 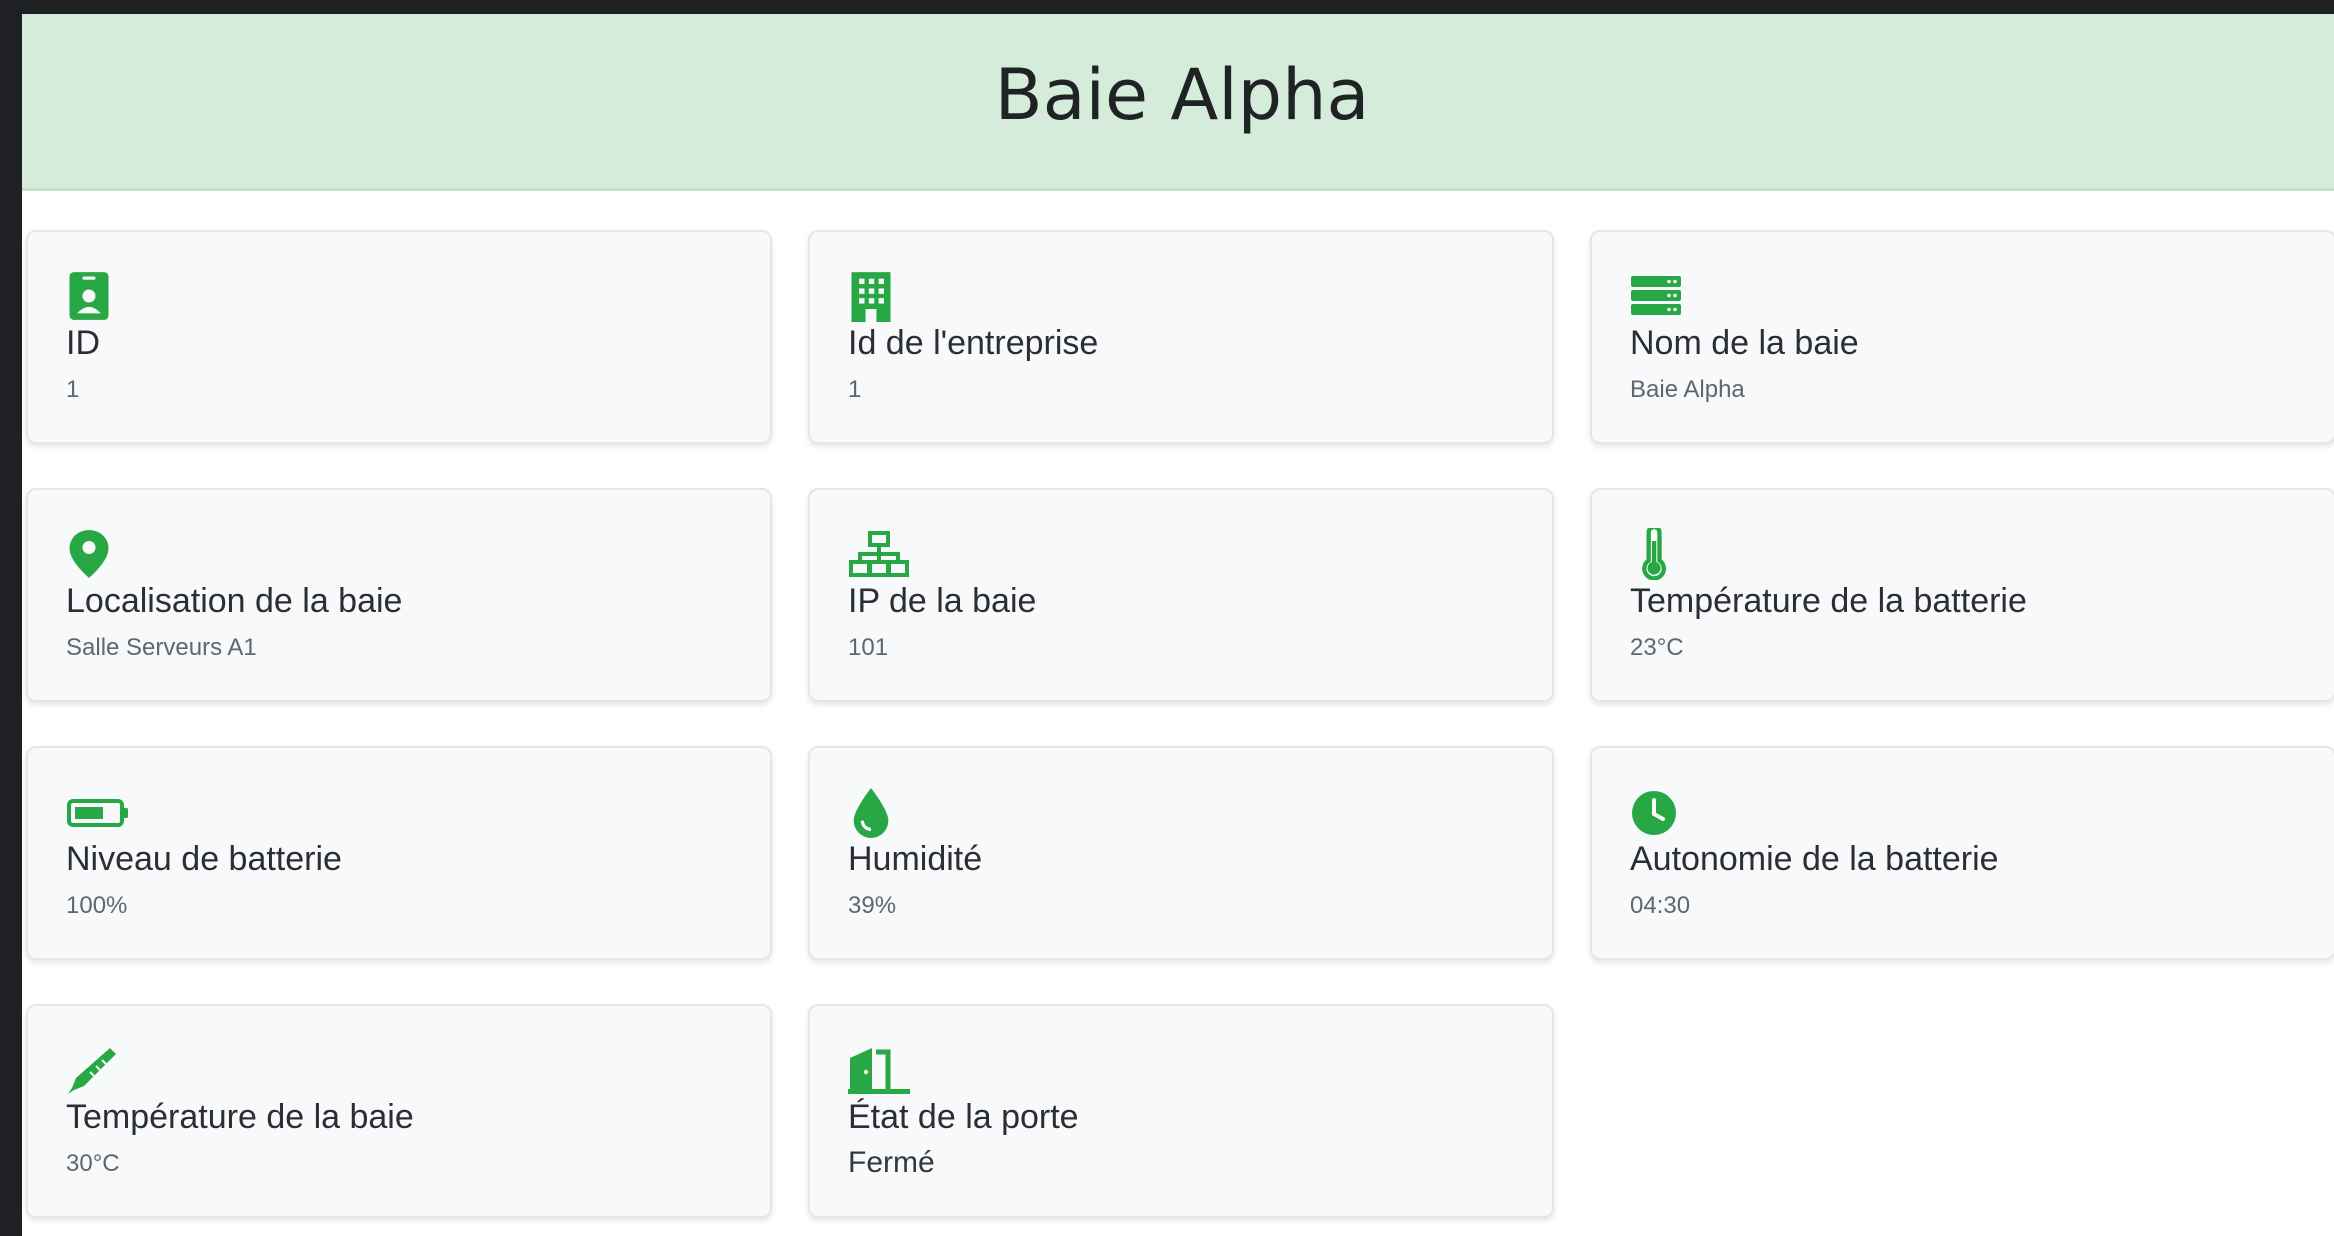 What do you see at coordinates (98, 812) in the screenshot?
I see `battery-full-icon` at bounding box center [98, 812].